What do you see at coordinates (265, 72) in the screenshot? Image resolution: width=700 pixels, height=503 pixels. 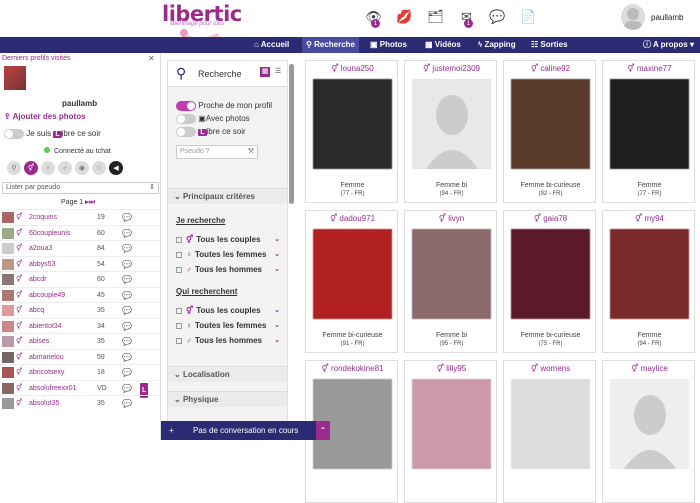 I see `grid-view-icon: ▦` at bounding box center [265, 72].